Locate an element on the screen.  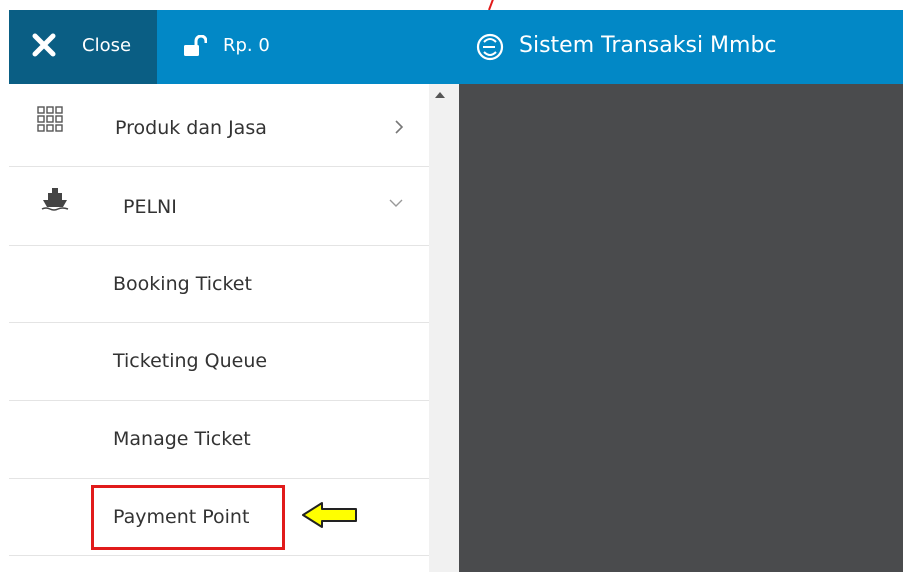
submenu-item-label: Booking Ticket is located at coordinates (182, 284).